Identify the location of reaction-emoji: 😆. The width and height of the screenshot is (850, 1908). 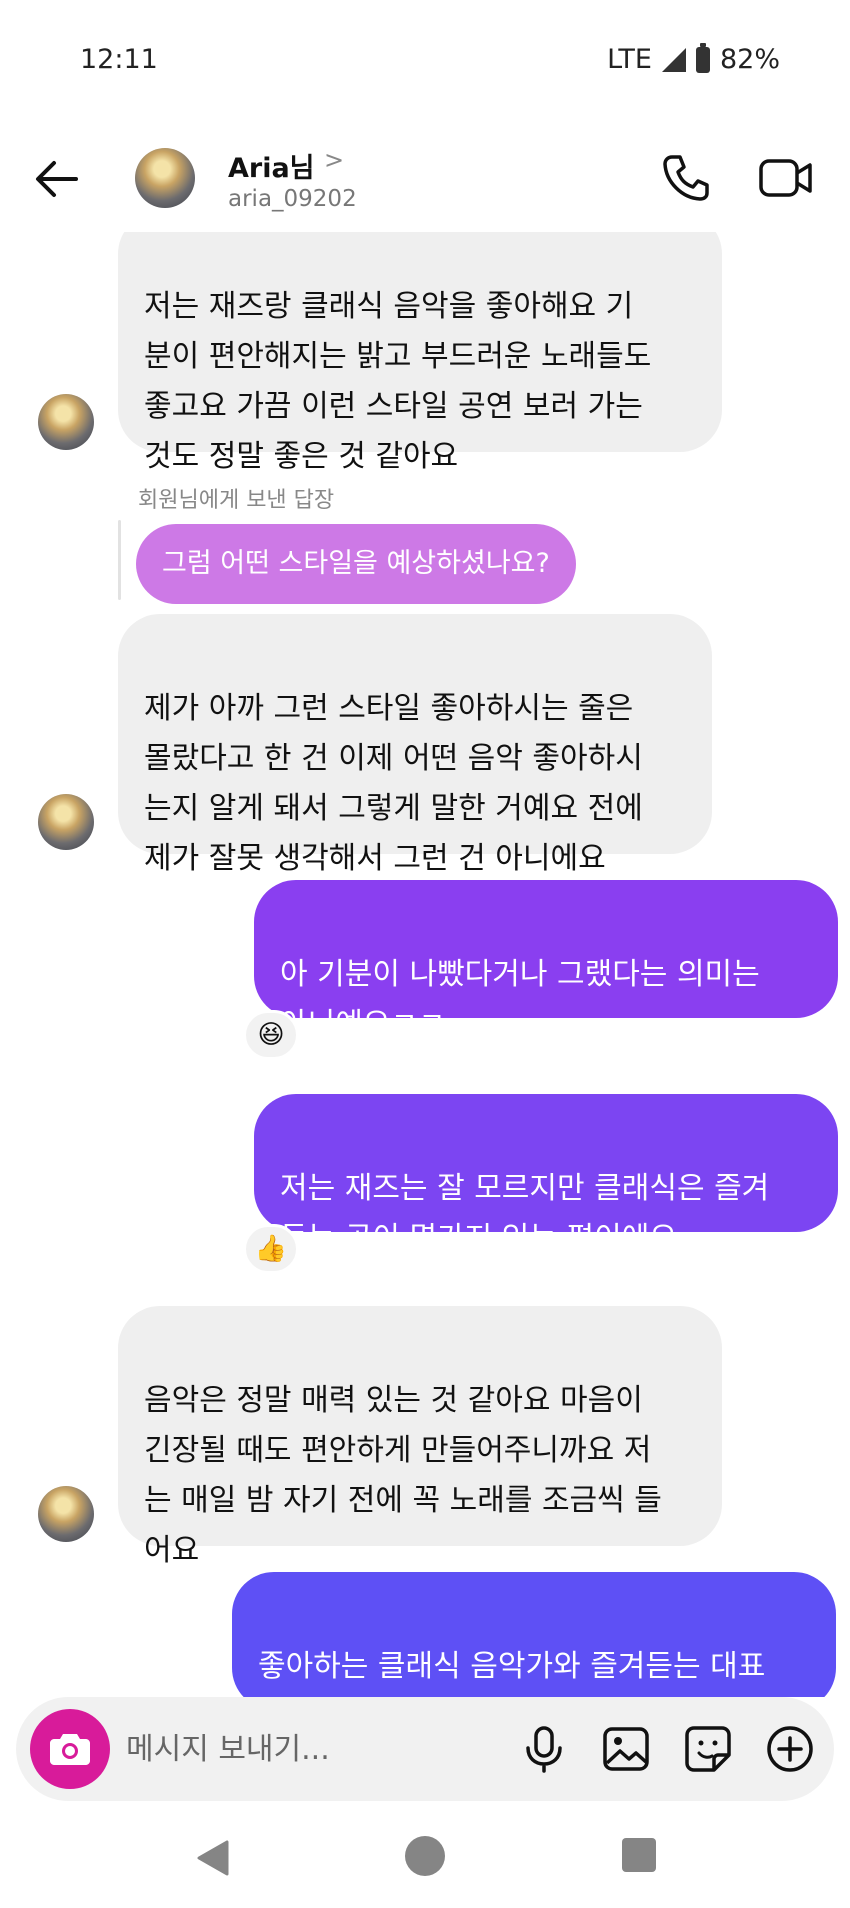
(271, 1035).